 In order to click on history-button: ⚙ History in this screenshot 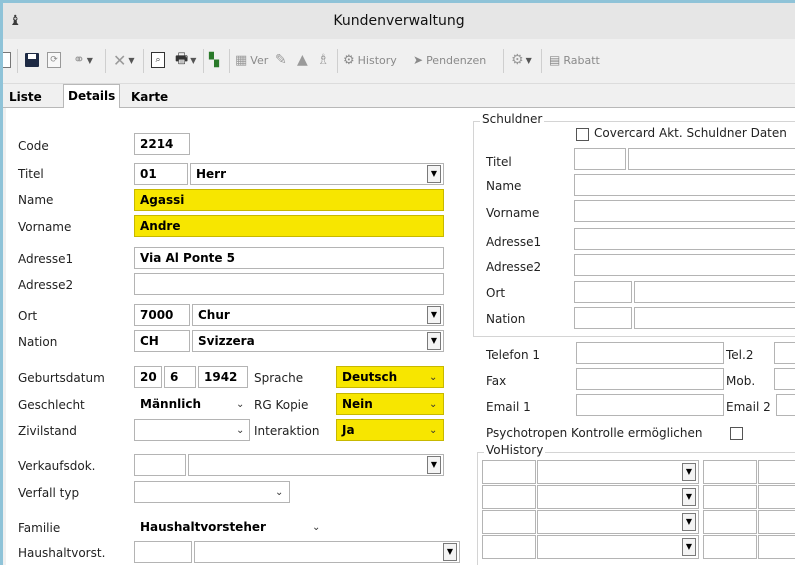, I will do `click(370, 60)`.